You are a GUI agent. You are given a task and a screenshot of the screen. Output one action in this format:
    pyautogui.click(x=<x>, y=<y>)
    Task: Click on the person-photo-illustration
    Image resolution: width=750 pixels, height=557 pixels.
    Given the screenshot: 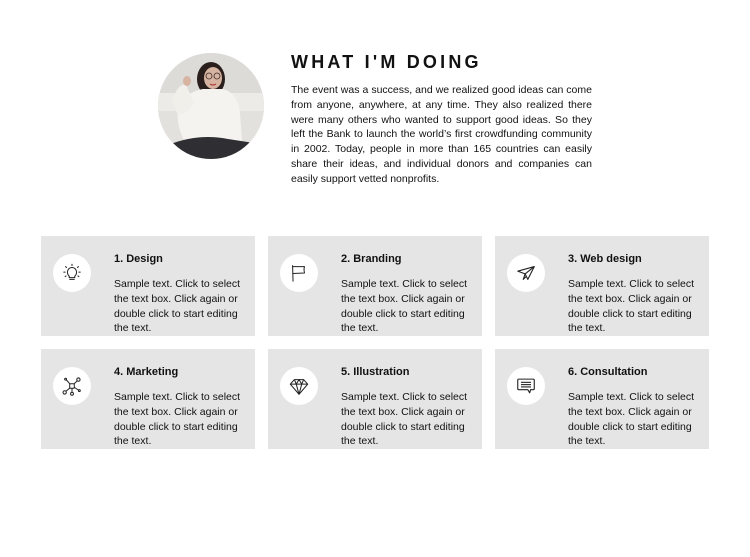 What is the action you would take?
    pyautogui.click(x=211, y=106)
    